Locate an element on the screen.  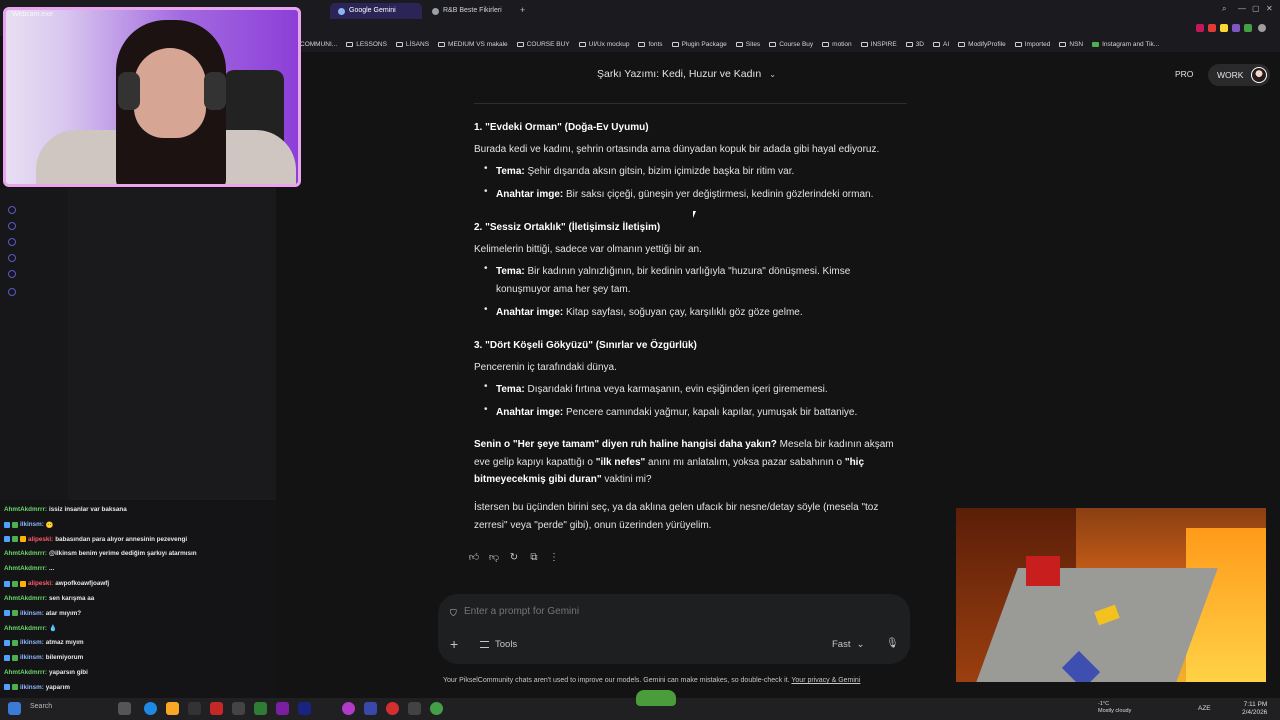
bookmark-item: LESSONS is located at coordinates (366, 44).